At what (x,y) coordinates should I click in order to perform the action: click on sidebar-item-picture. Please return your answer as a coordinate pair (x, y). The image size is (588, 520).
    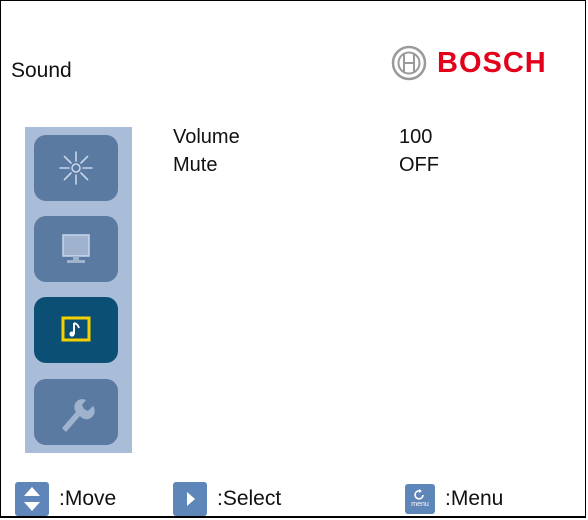
    Looking at the image, I should click on (76, 168).